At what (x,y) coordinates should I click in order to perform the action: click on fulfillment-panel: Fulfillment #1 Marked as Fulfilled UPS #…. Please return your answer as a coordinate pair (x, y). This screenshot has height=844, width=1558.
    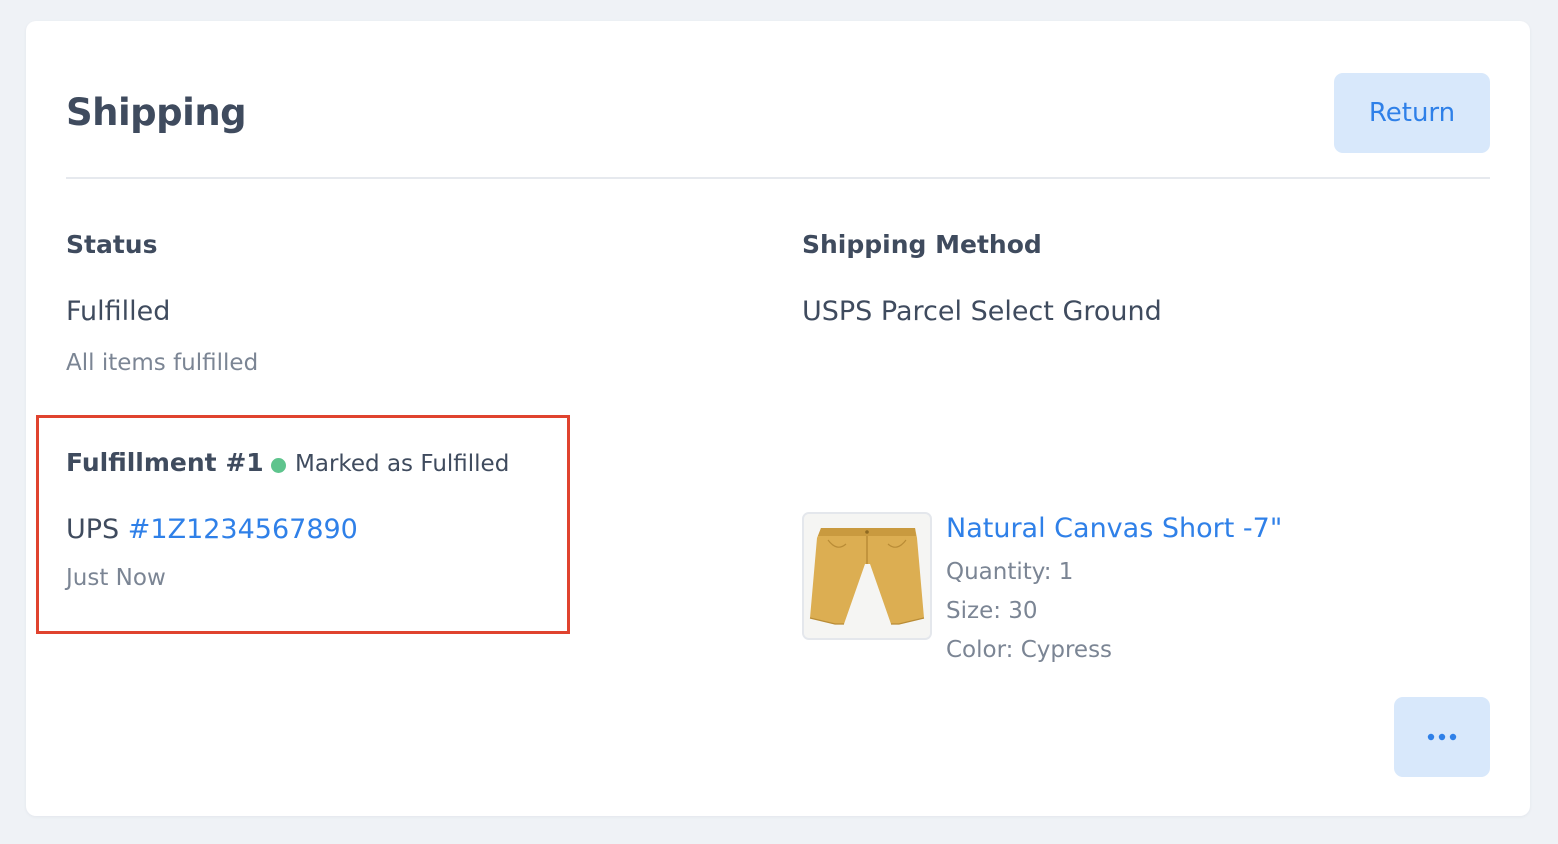
    Looking at the image, I should click on (303, 524).